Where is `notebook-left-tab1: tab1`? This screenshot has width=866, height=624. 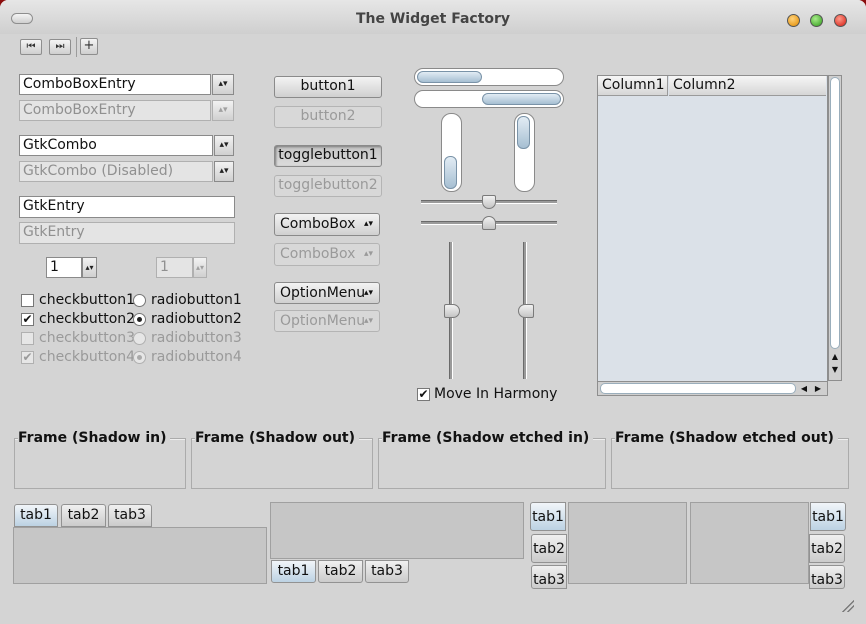 notebook-left-tab1: tab1 is located at coordinates (548, 516).